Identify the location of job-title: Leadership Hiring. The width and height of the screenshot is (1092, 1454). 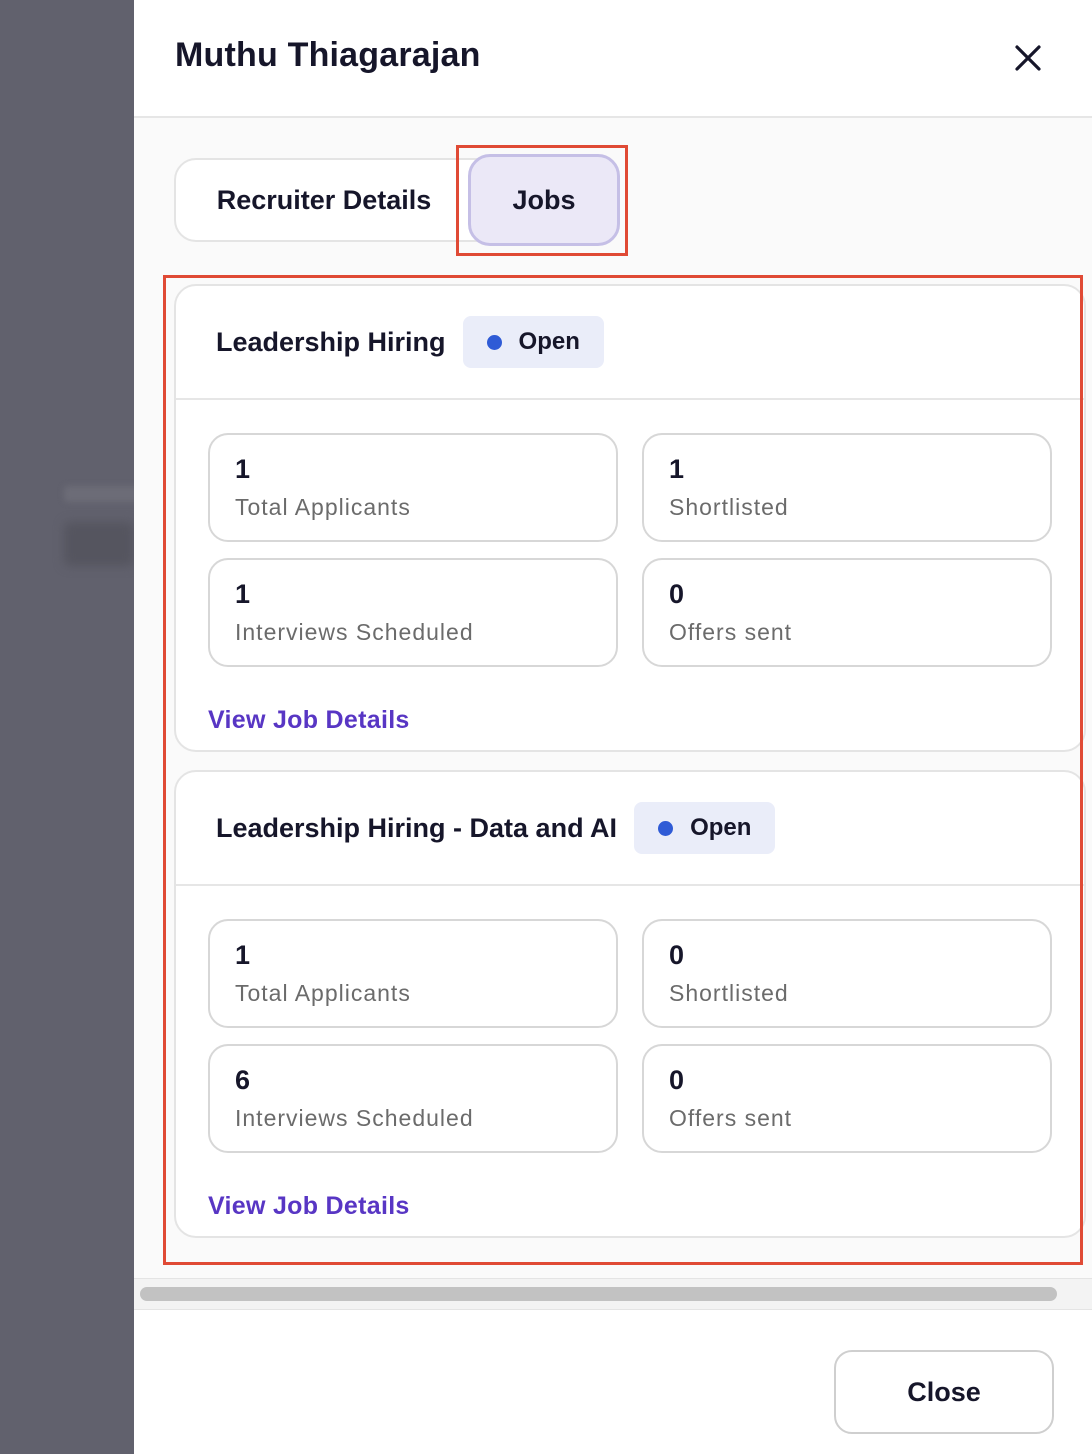
(331, 341).